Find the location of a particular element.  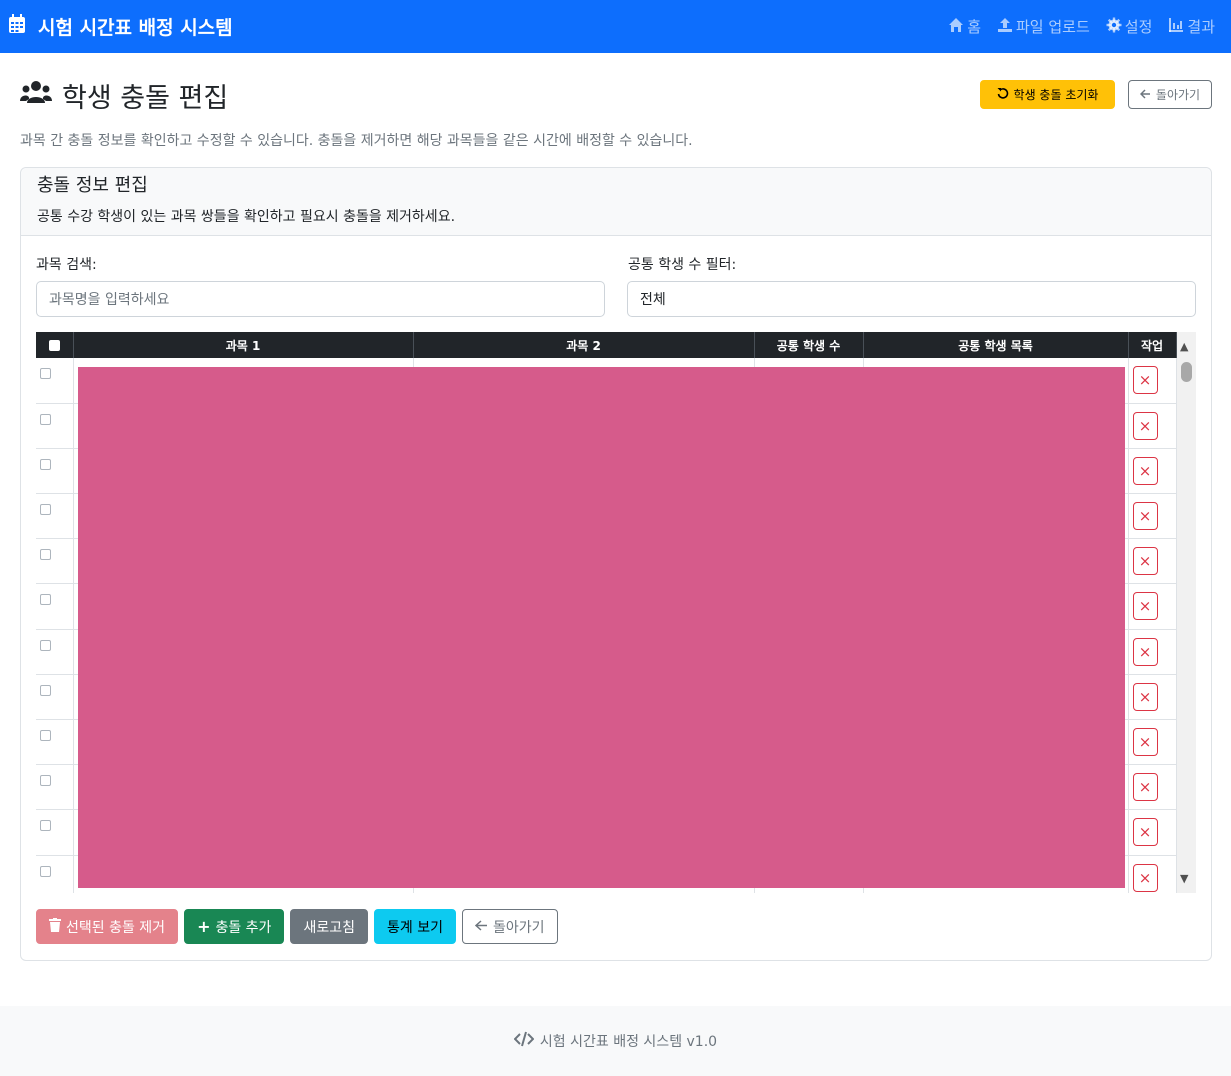

stats-button: 통계 보기 is located at coordinates (414, 926).